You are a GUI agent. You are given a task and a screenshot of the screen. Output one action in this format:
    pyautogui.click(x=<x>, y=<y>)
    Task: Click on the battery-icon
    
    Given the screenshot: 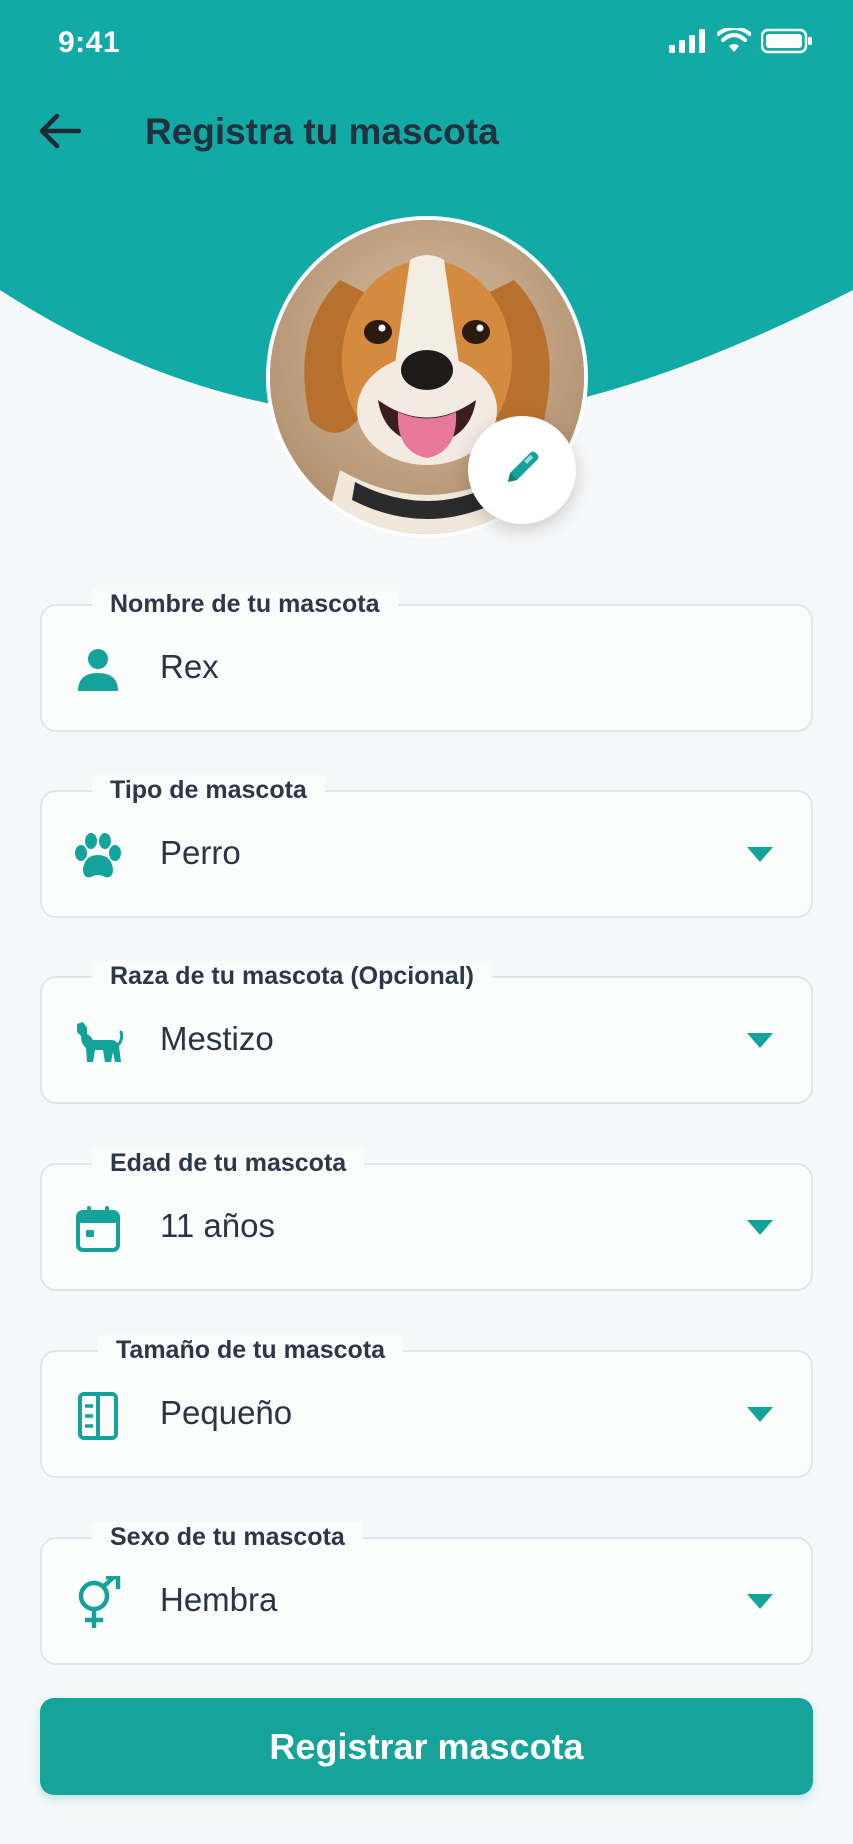 What is the action you would take?
    pyautogui.click(x=786, y=43)
    